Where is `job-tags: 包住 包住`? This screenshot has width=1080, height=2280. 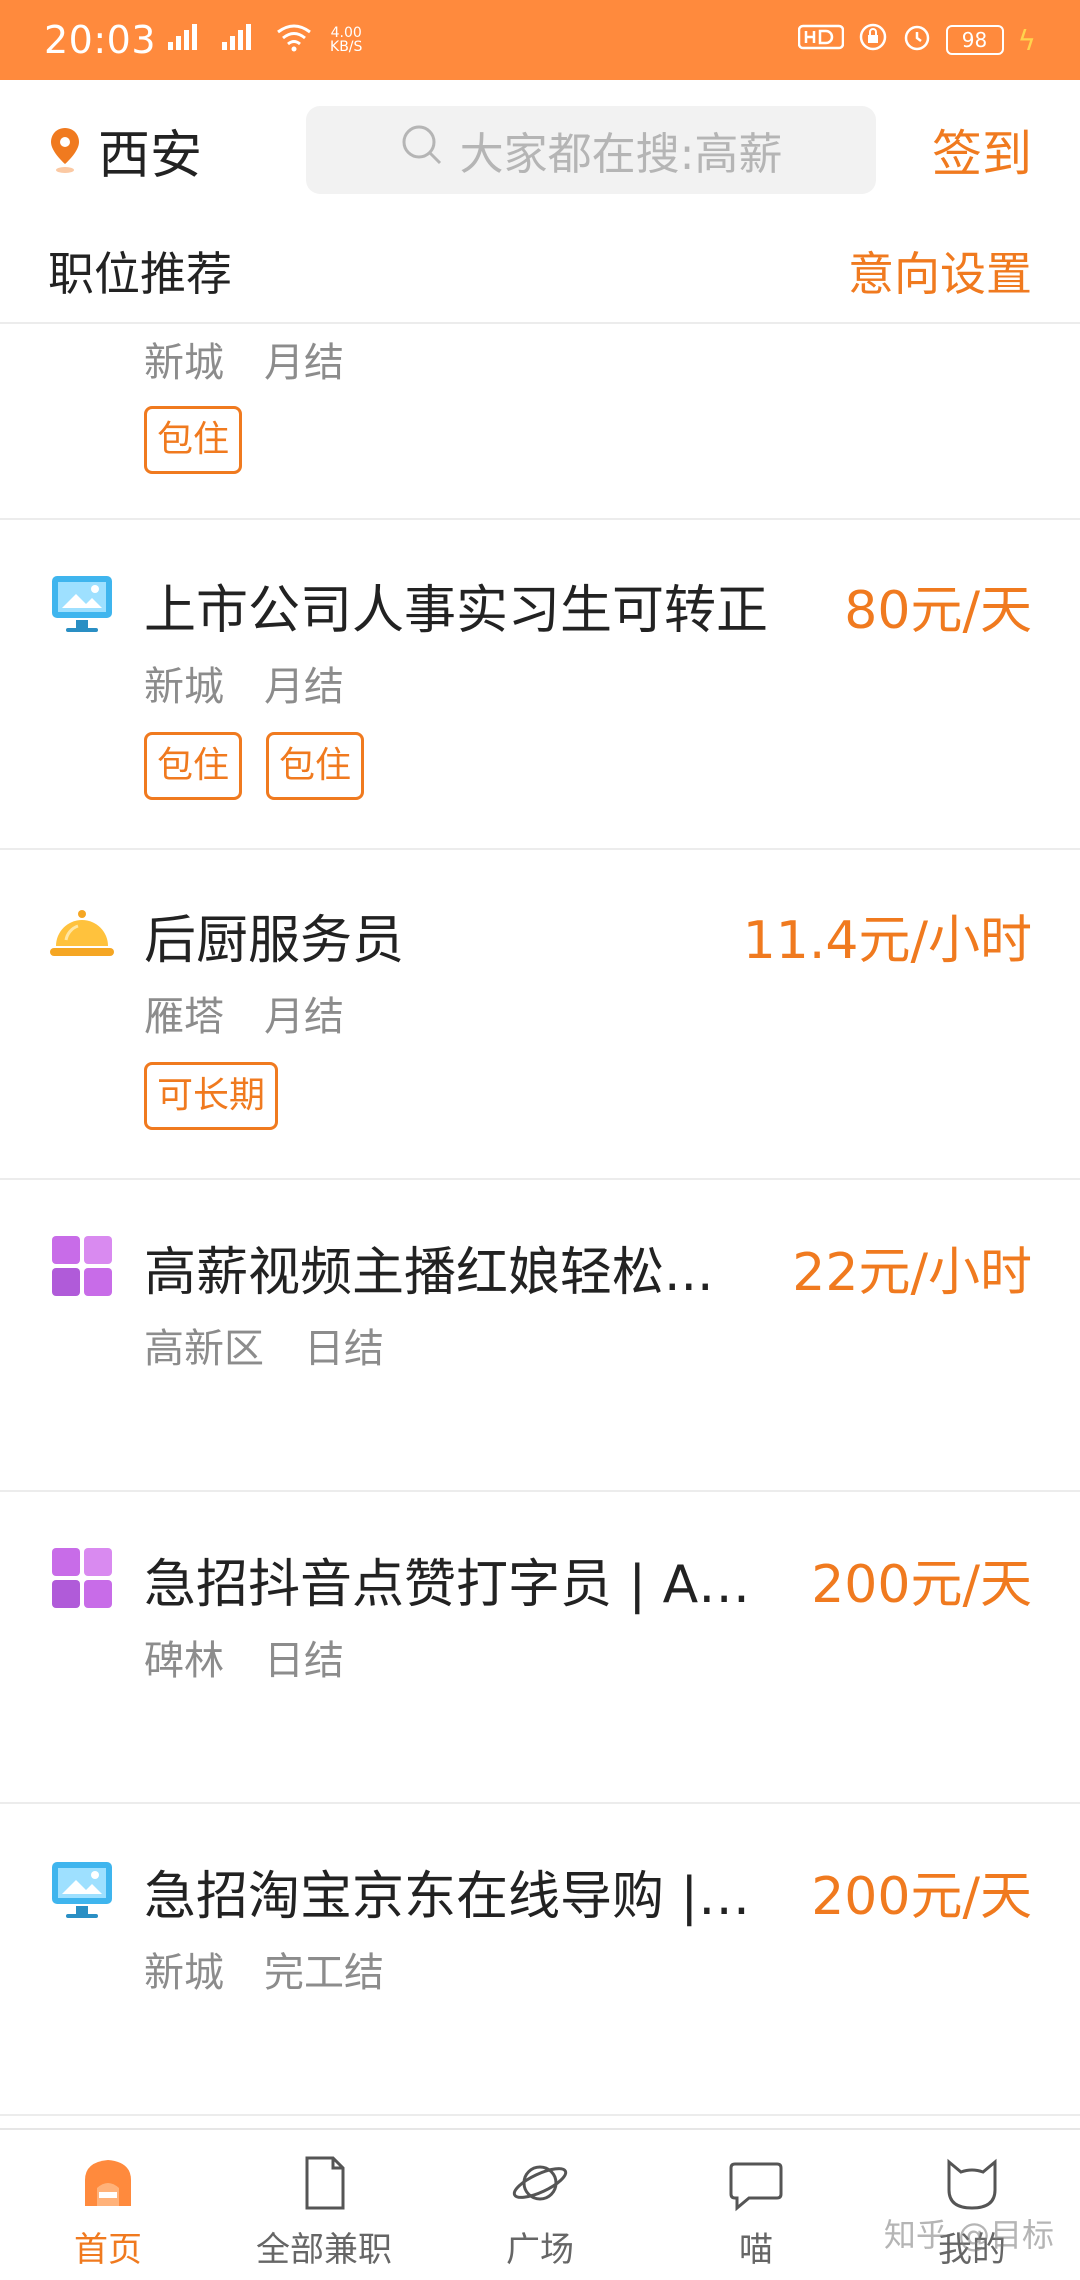
job-tags: 包住 包住 is located at coordinates (254, 766).